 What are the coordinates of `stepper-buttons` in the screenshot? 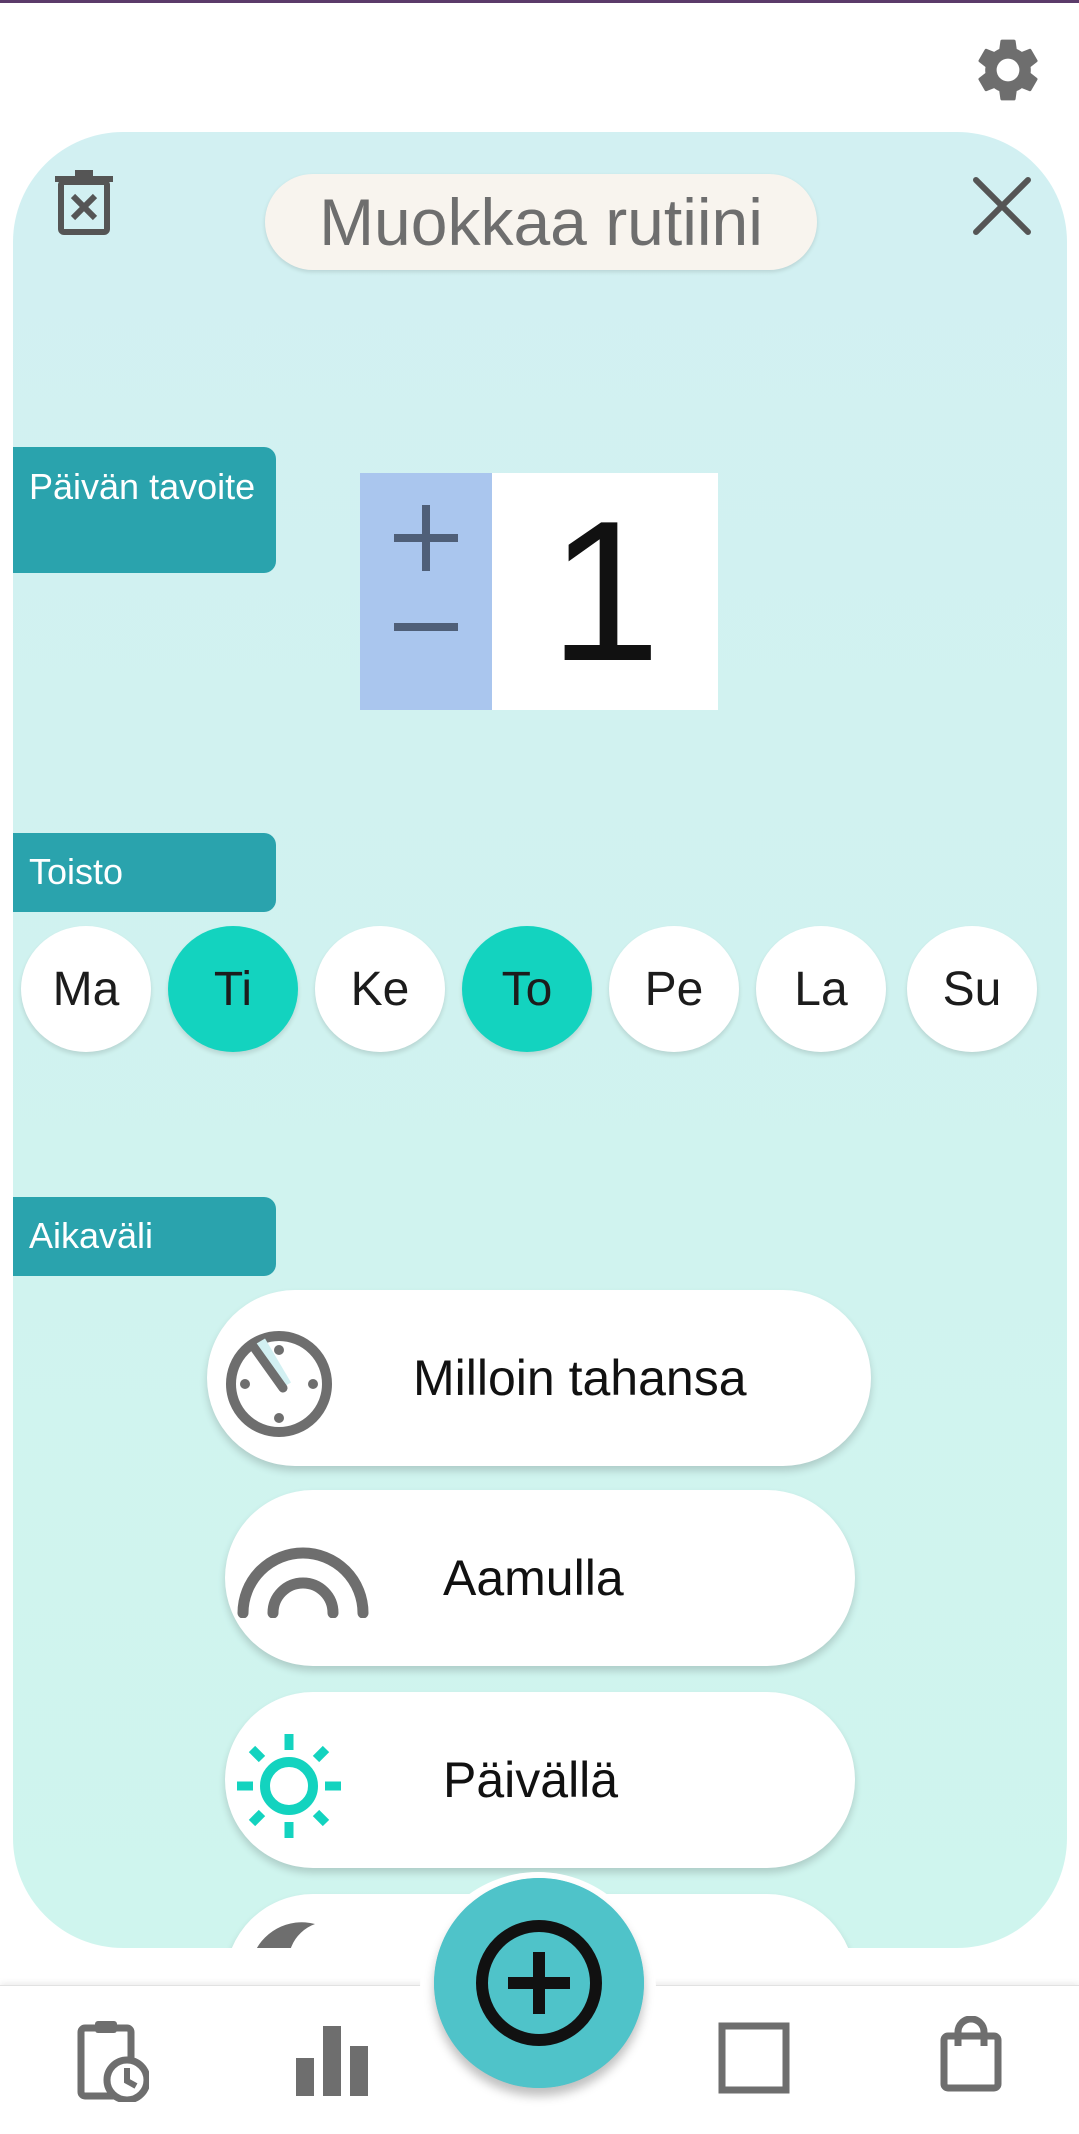 It's located at (426, 591).